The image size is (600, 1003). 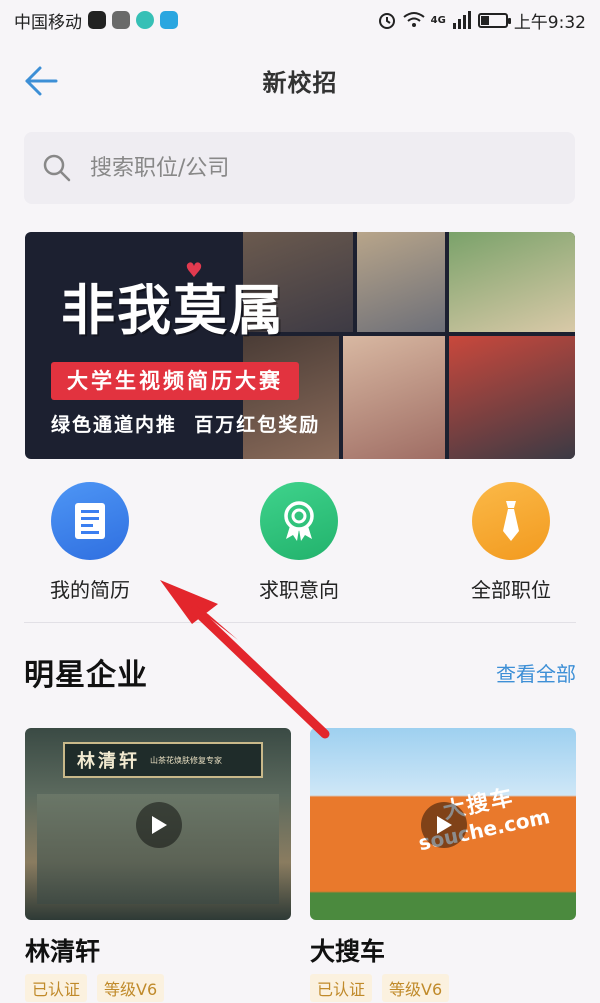 I want to click on back-arrow-icon, so click(x=41, y=81).